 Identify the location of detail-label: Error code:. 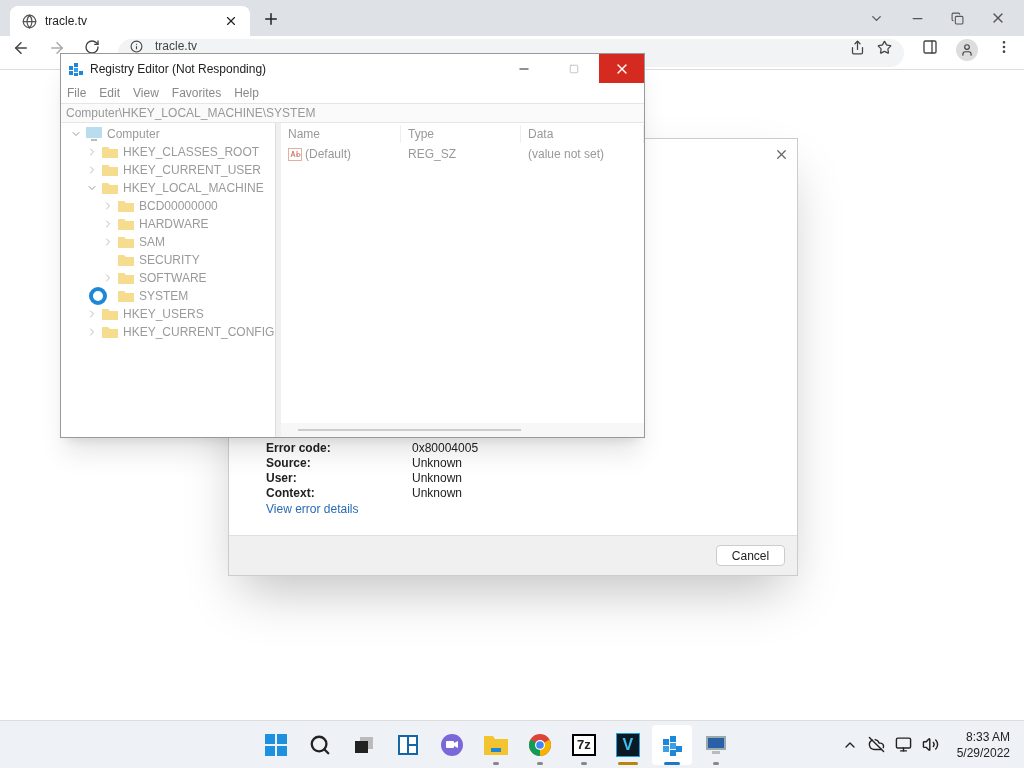
(299, 448).